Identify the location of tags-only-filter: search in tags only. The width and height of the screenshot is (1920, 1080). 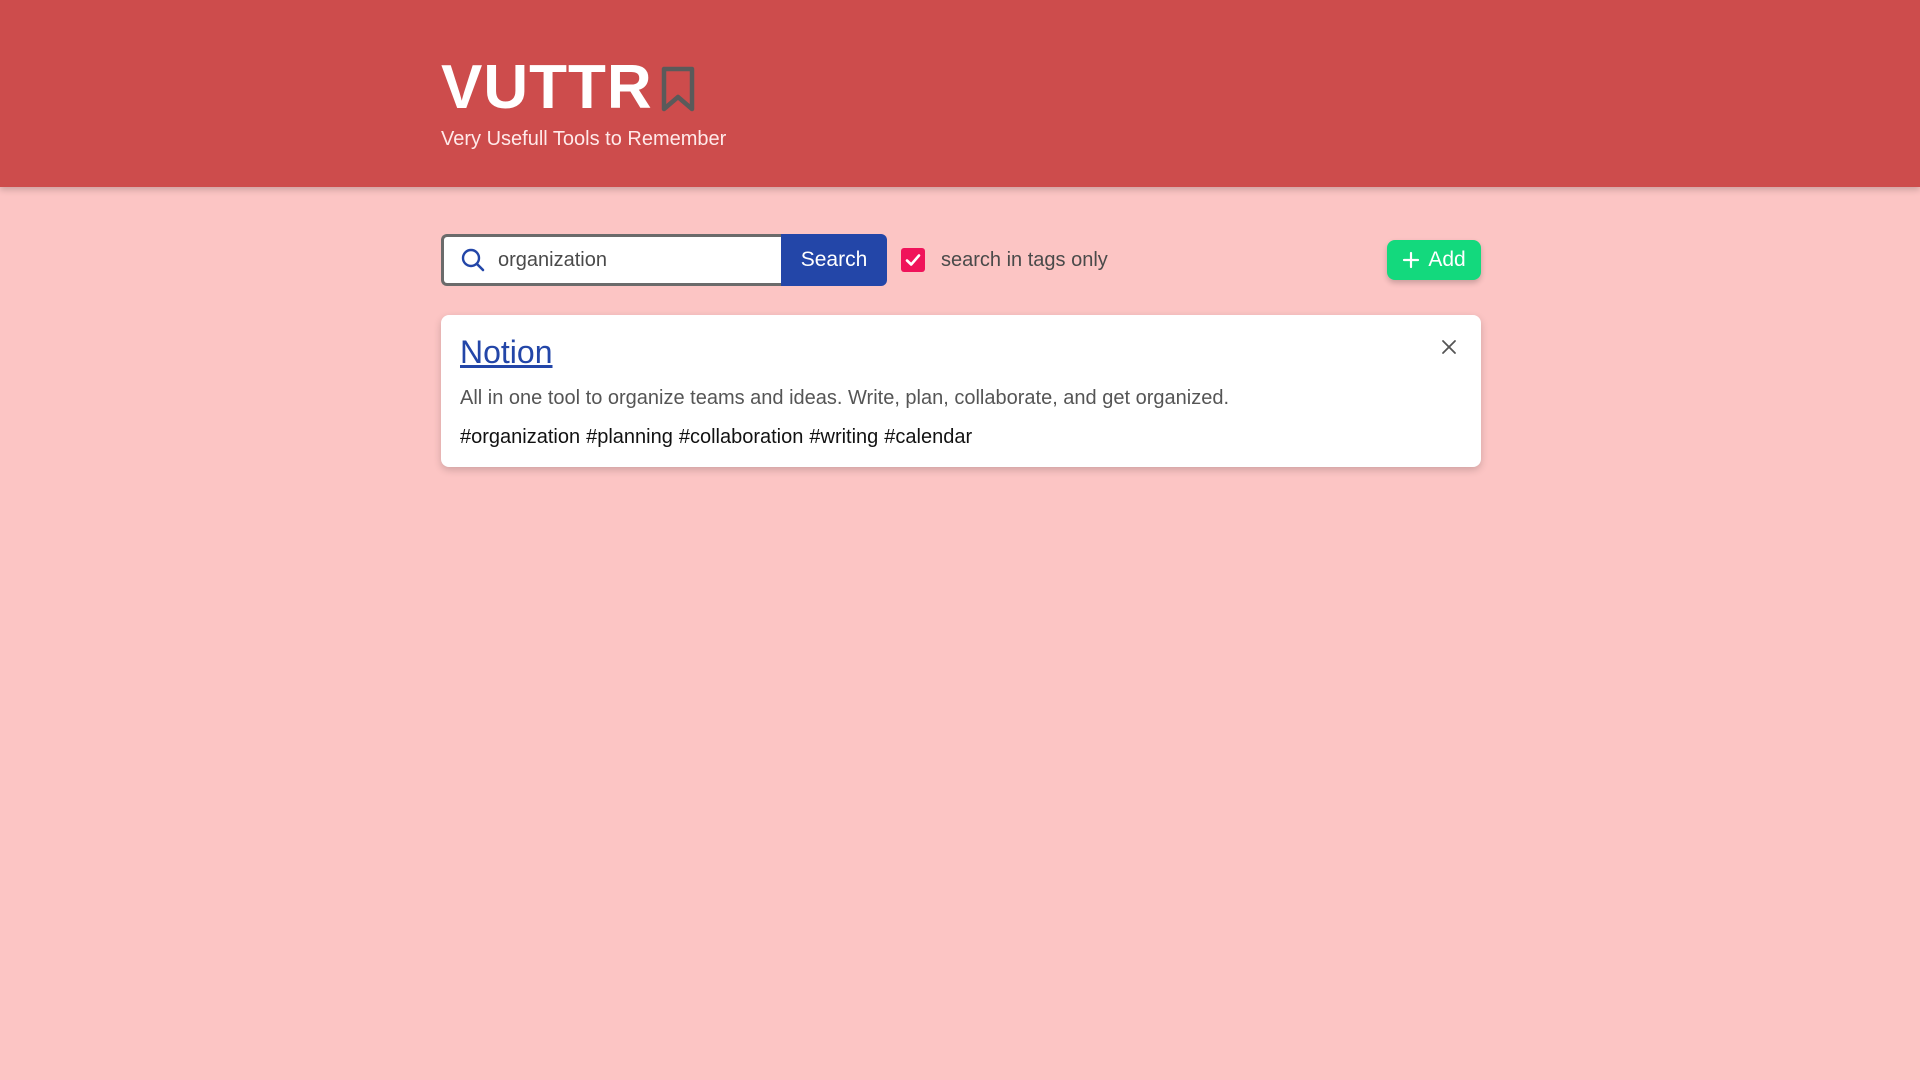
(1004, 260).